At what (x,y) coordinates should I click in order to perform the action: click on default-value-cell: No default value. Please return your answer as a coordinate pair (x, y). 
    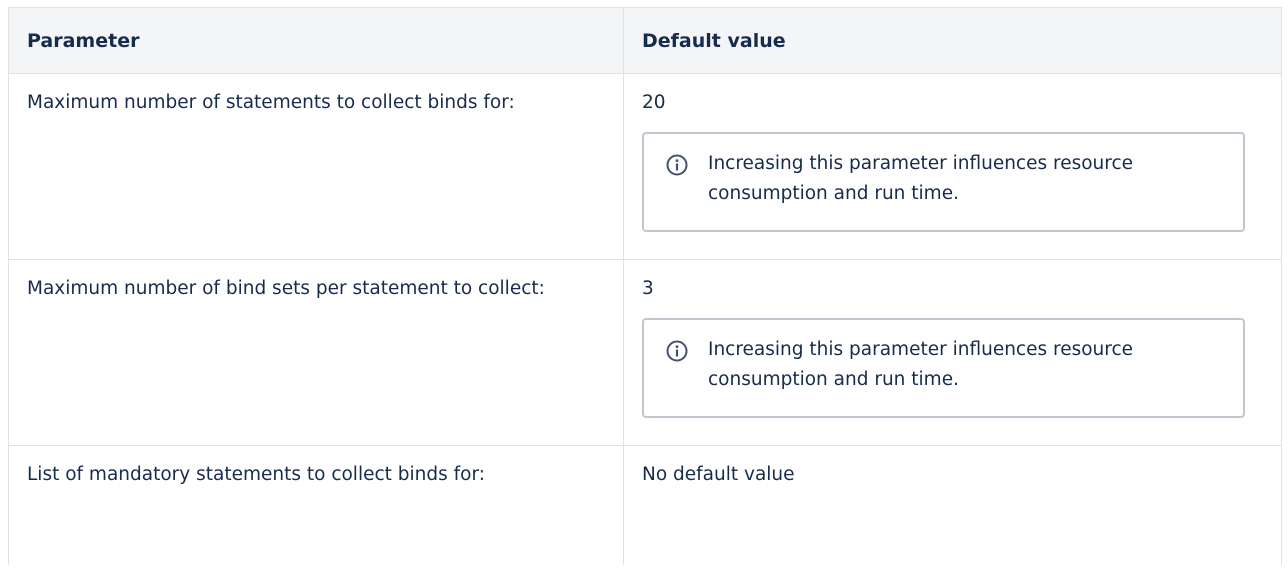
    Looking at the image, I should click on (952, 505).